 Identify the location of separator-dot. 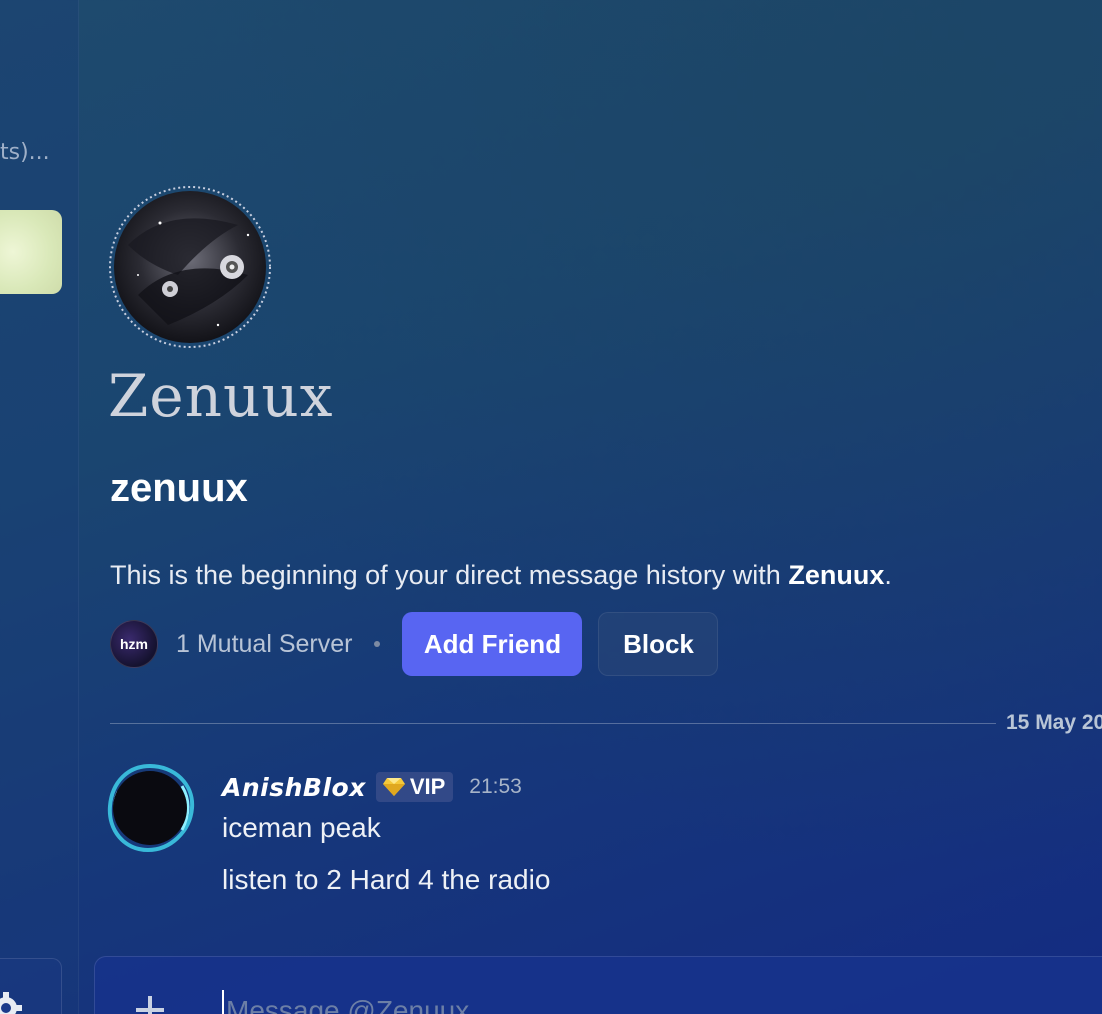
(377, 644).